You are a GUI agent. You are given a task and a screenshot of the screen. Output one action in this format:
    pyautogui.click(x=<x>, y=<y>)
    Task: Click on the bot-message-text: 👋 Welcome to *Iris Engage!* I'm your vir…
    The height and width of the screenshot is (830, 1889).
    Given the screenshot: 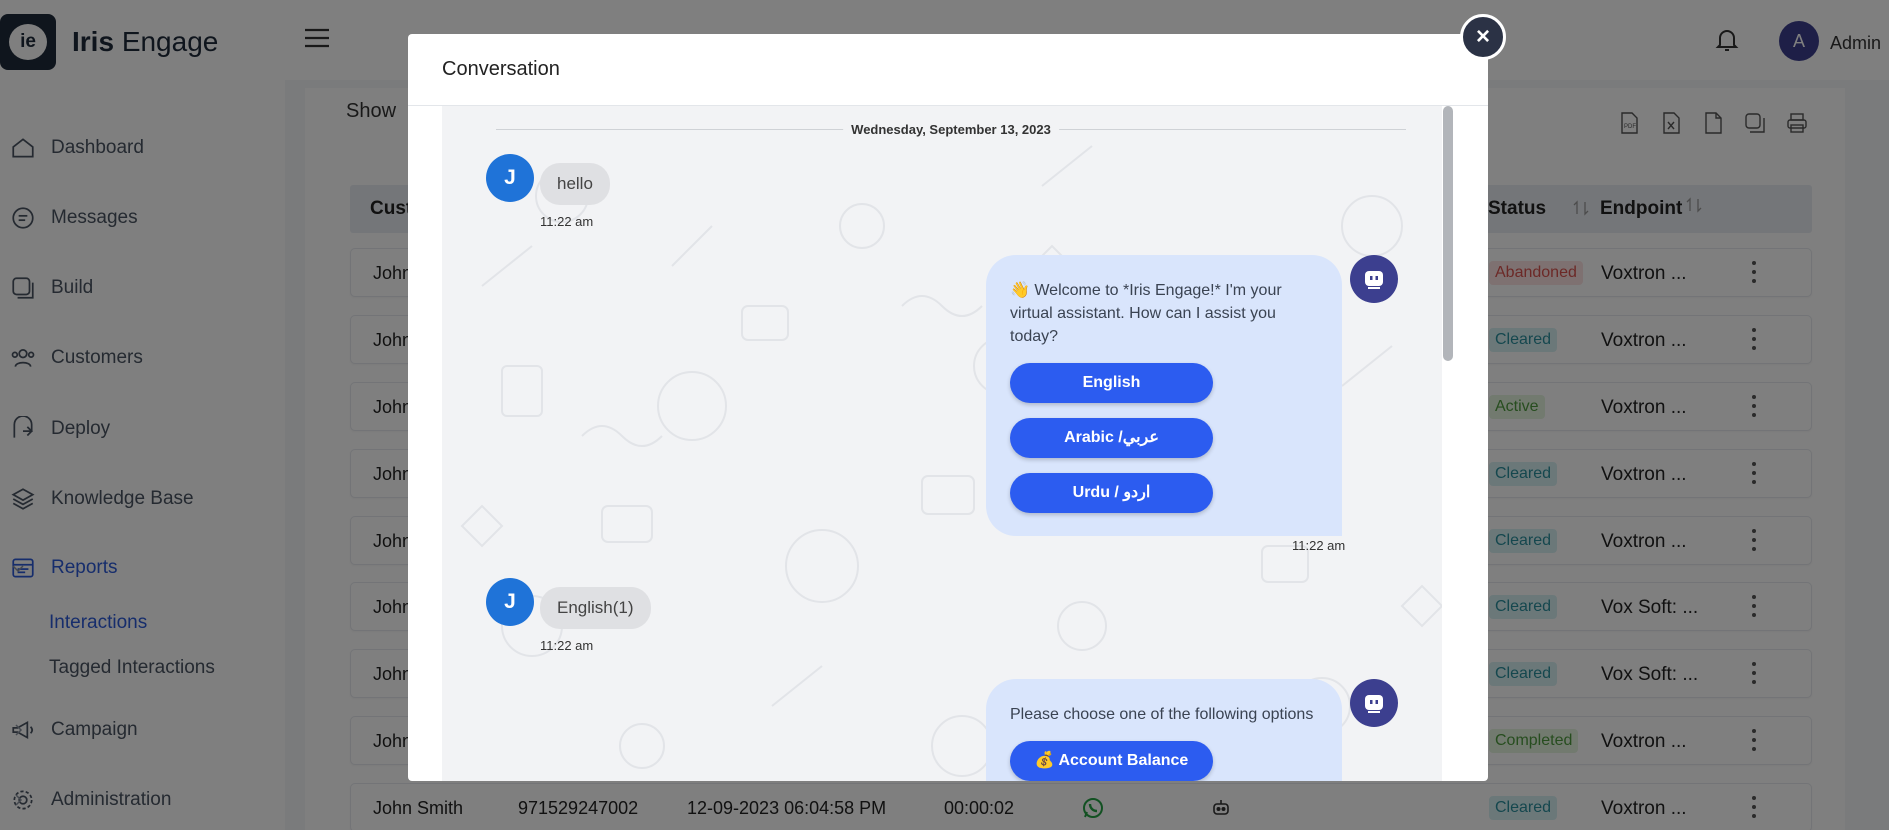 What is the action you would take?
    pyautogui.click(x=1146, y=313)
    